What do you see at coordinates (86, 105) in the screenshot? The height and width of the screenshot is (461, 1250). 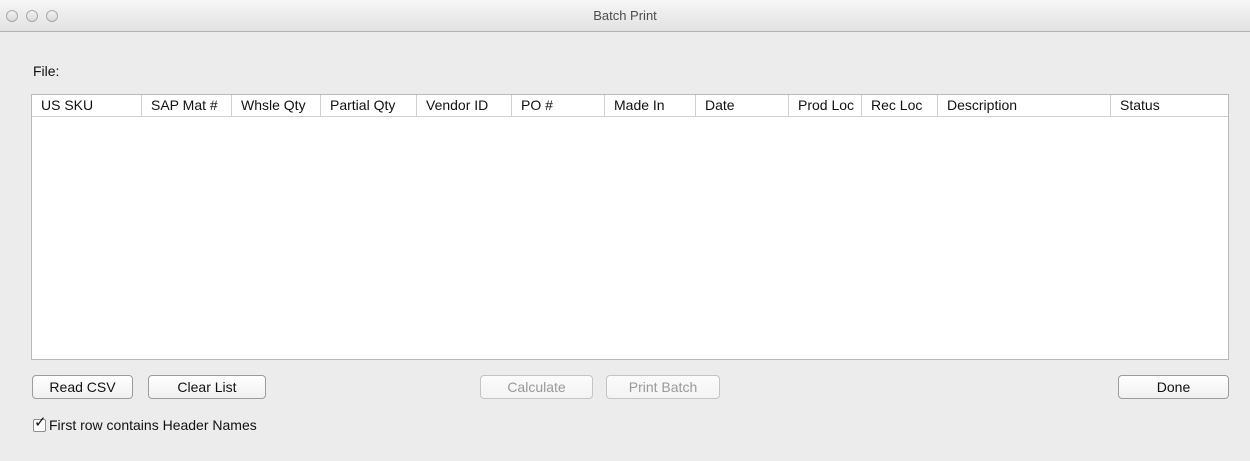 I see `column-header-us-sku: US SKU` at bounding box center [86, 105].